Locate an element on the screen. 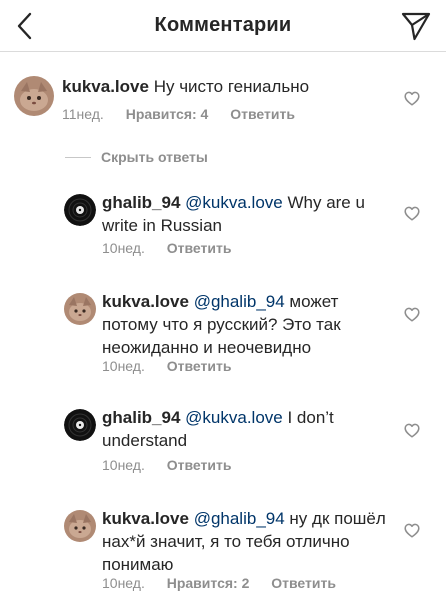  reply-body: ghalib_94 @kukva.love I don’t understand is located at coordinates (246, 429).